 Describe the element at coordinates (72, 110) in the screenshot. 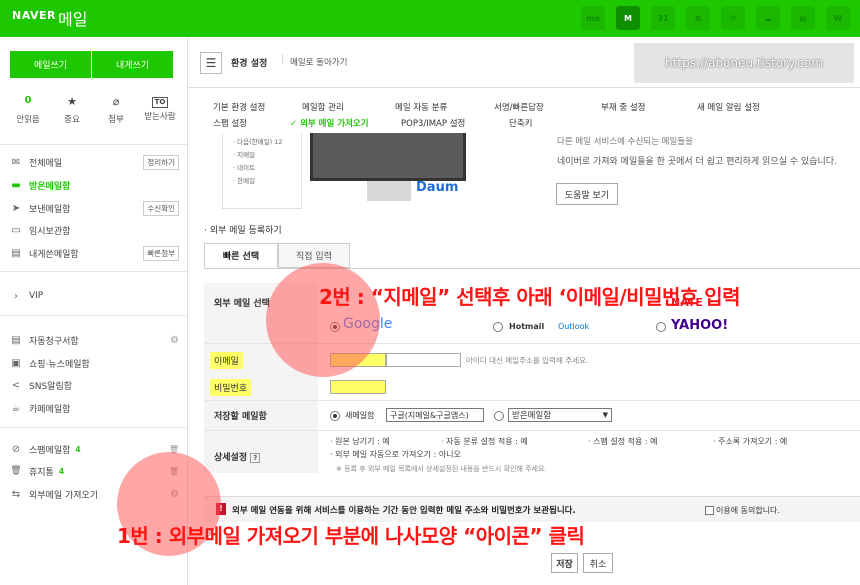

I see `quick-important: ★ 중요` at that location.